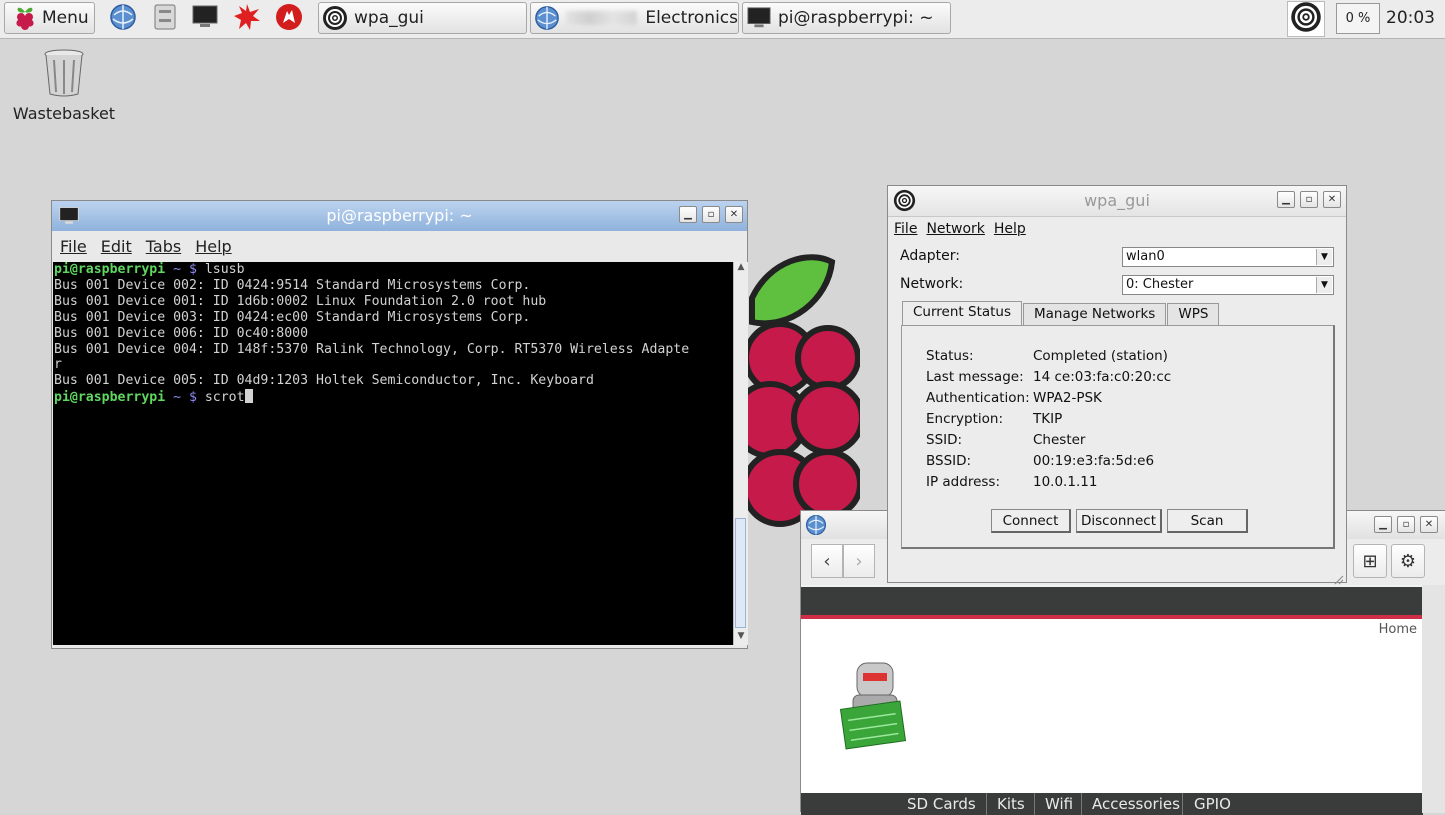 This screenshot has height=815, width=1445. What do you see at coordinates (962, 313) in the screenshot?
I see `tab-current-status: Current Status` at bounding box center [962, 313].